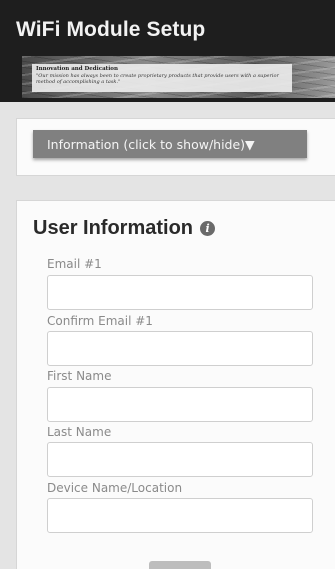  What do you see at coordinates (113, 228) in the screenshot?
I see `section-title-text: User Information` at bounding box center [113, 228].